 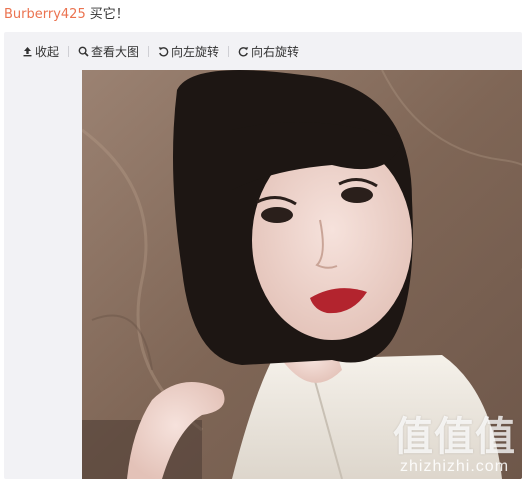 I want to click on post-line: Burberry425 买它！, so click(x=66, y=15).